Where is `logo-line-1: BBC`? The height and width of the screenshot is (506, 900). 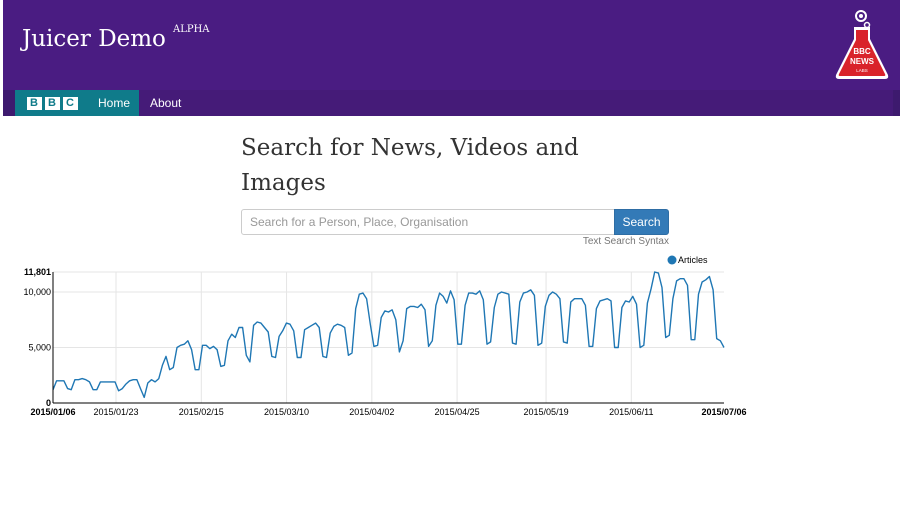
logo-line-1: BBC is located at coordinates (862, 51).